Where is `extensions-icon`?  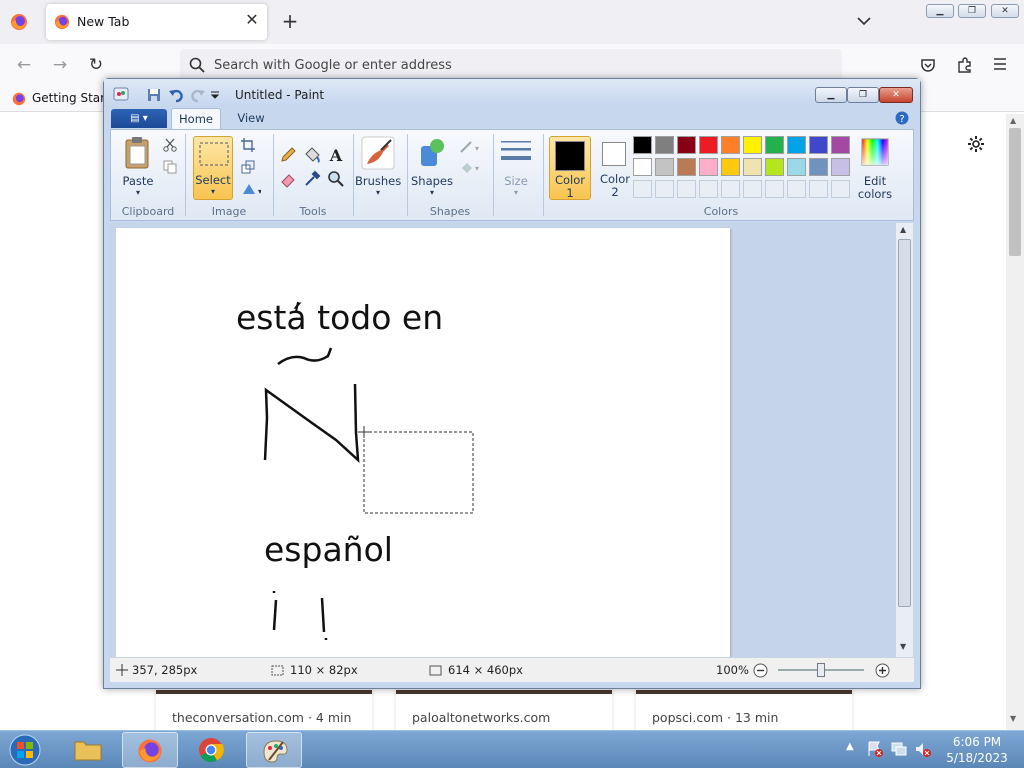 extensions-icon is located at coordinates (965, 65).